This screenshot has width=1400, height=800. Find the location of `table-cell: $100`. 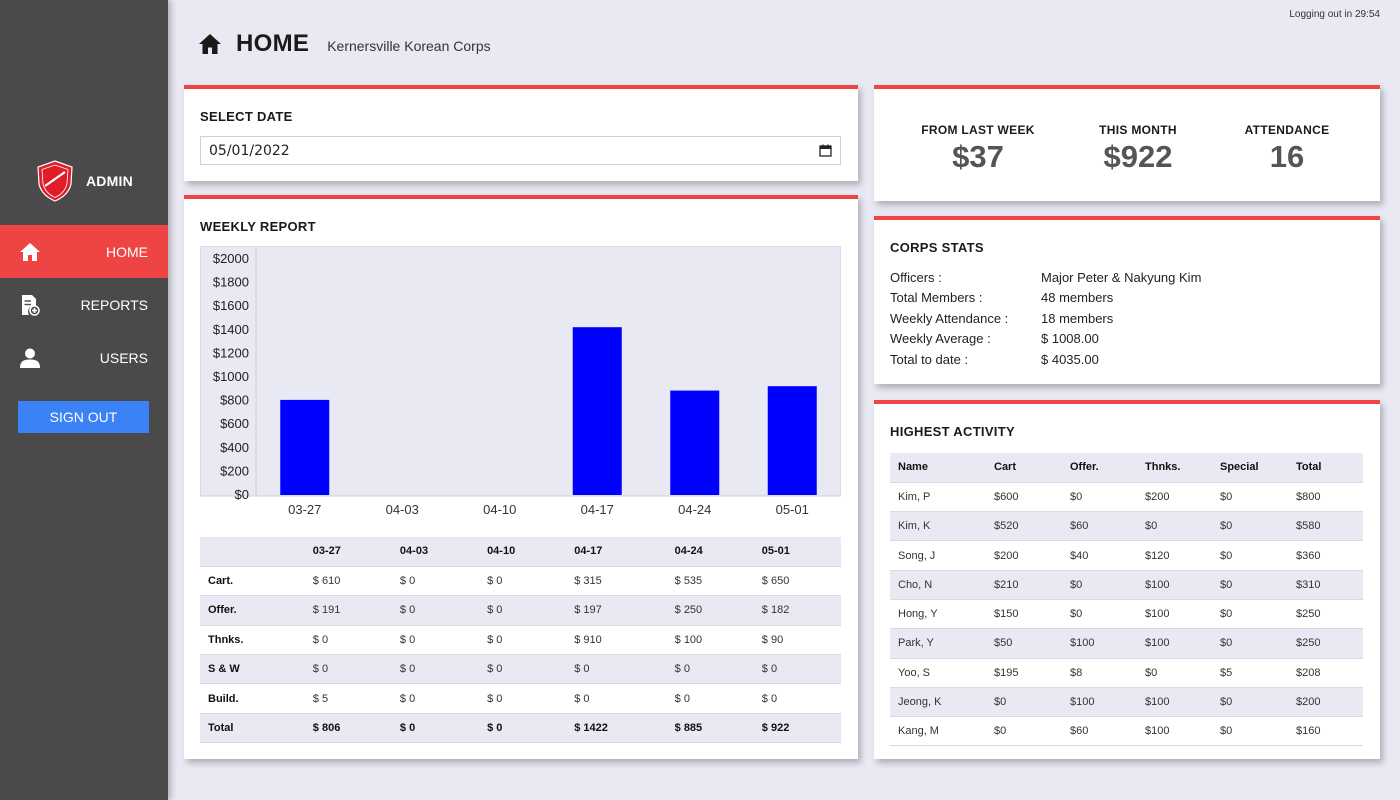

table-cell: $100 is located at coordinates (1174, 731).